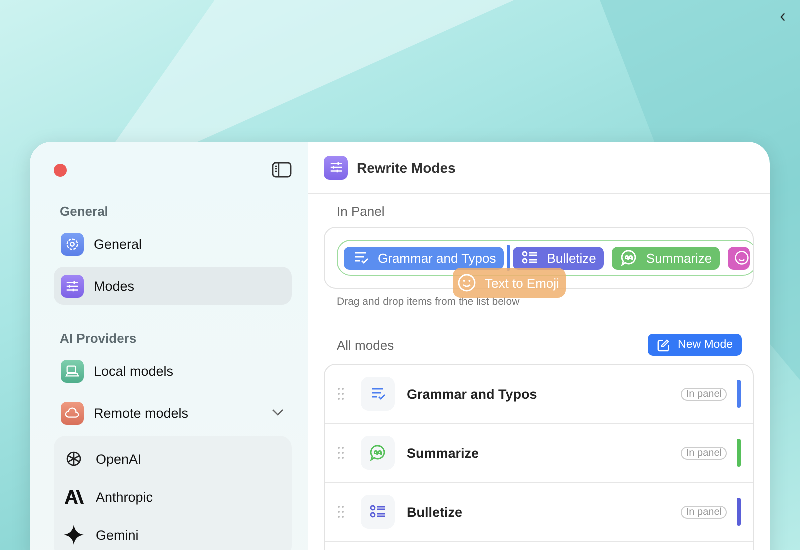  What do you see at coordinates (173, 497) in the screenshot?
I see `sidebar-subitem: Anthropic` at bounding box center [173, 497].